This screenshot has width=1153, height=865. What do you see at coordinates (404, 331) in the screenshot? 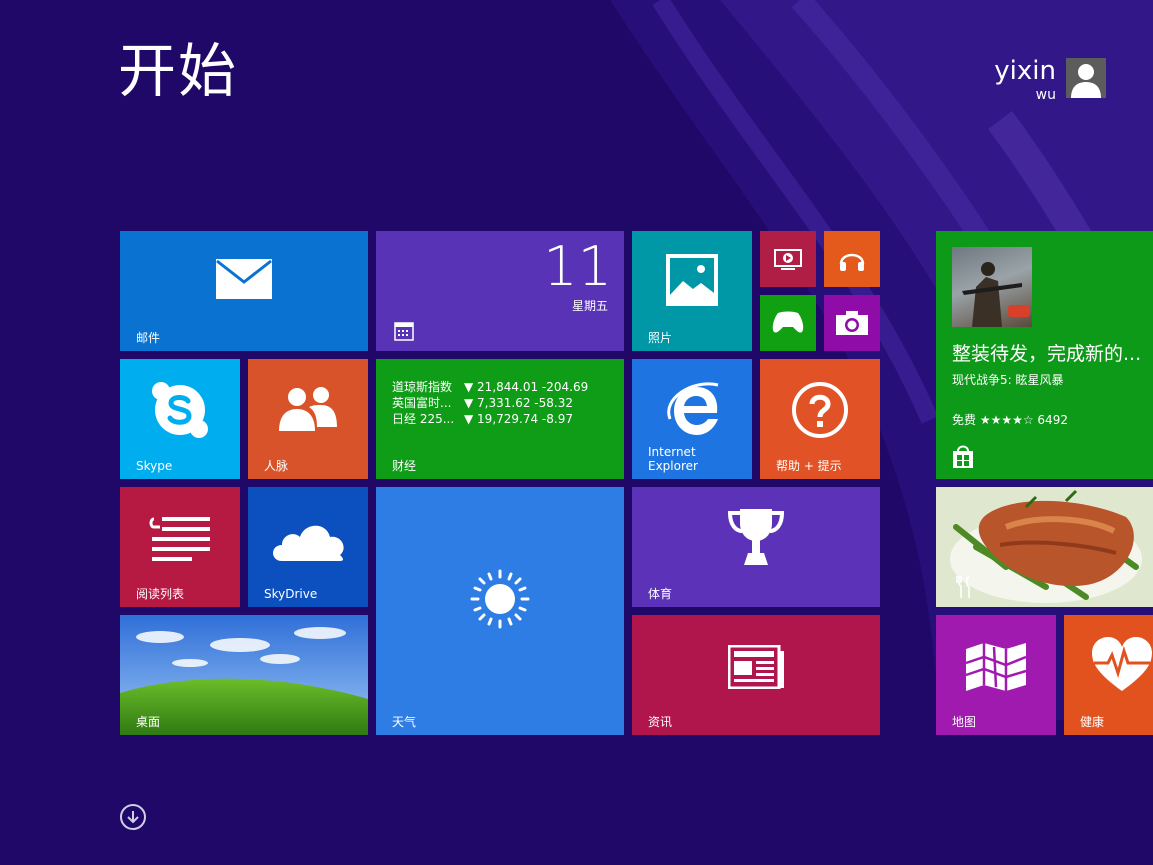
I see `calendar-icon` at bounding box center [404, 331].